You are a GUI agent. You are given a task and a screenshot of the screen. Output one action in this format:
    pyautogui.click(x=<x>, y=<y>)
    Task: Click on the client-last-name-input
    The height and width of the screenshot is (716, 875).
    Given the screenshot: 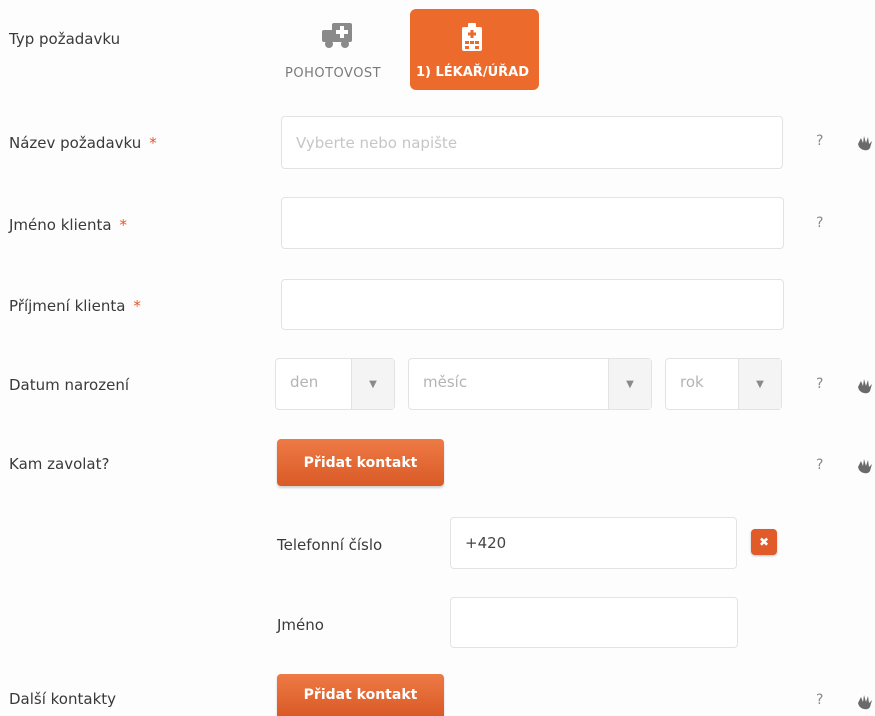 What is the action you would take?
    pyautogui.click(x=532, y=304)
    